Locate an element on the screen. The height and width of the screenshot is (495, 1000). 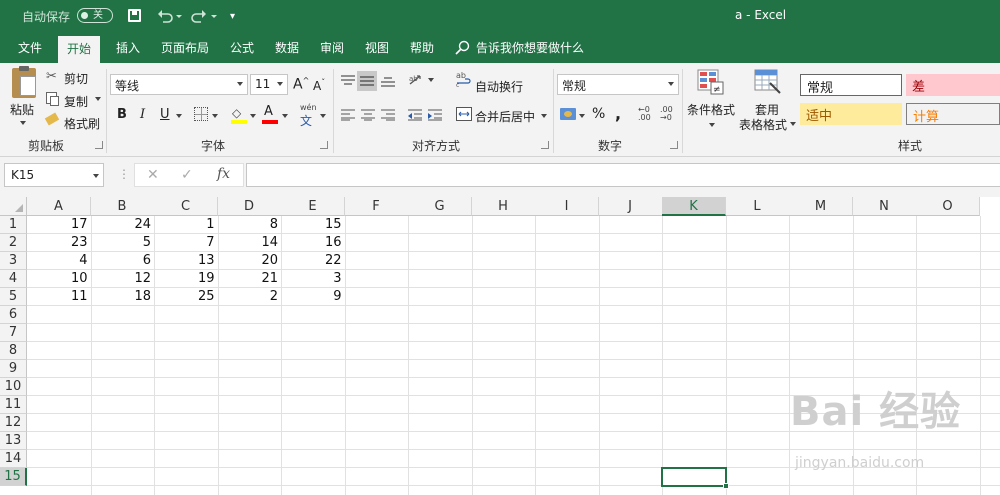
alignment-launcher-icon is located at coordinates (545, 145).